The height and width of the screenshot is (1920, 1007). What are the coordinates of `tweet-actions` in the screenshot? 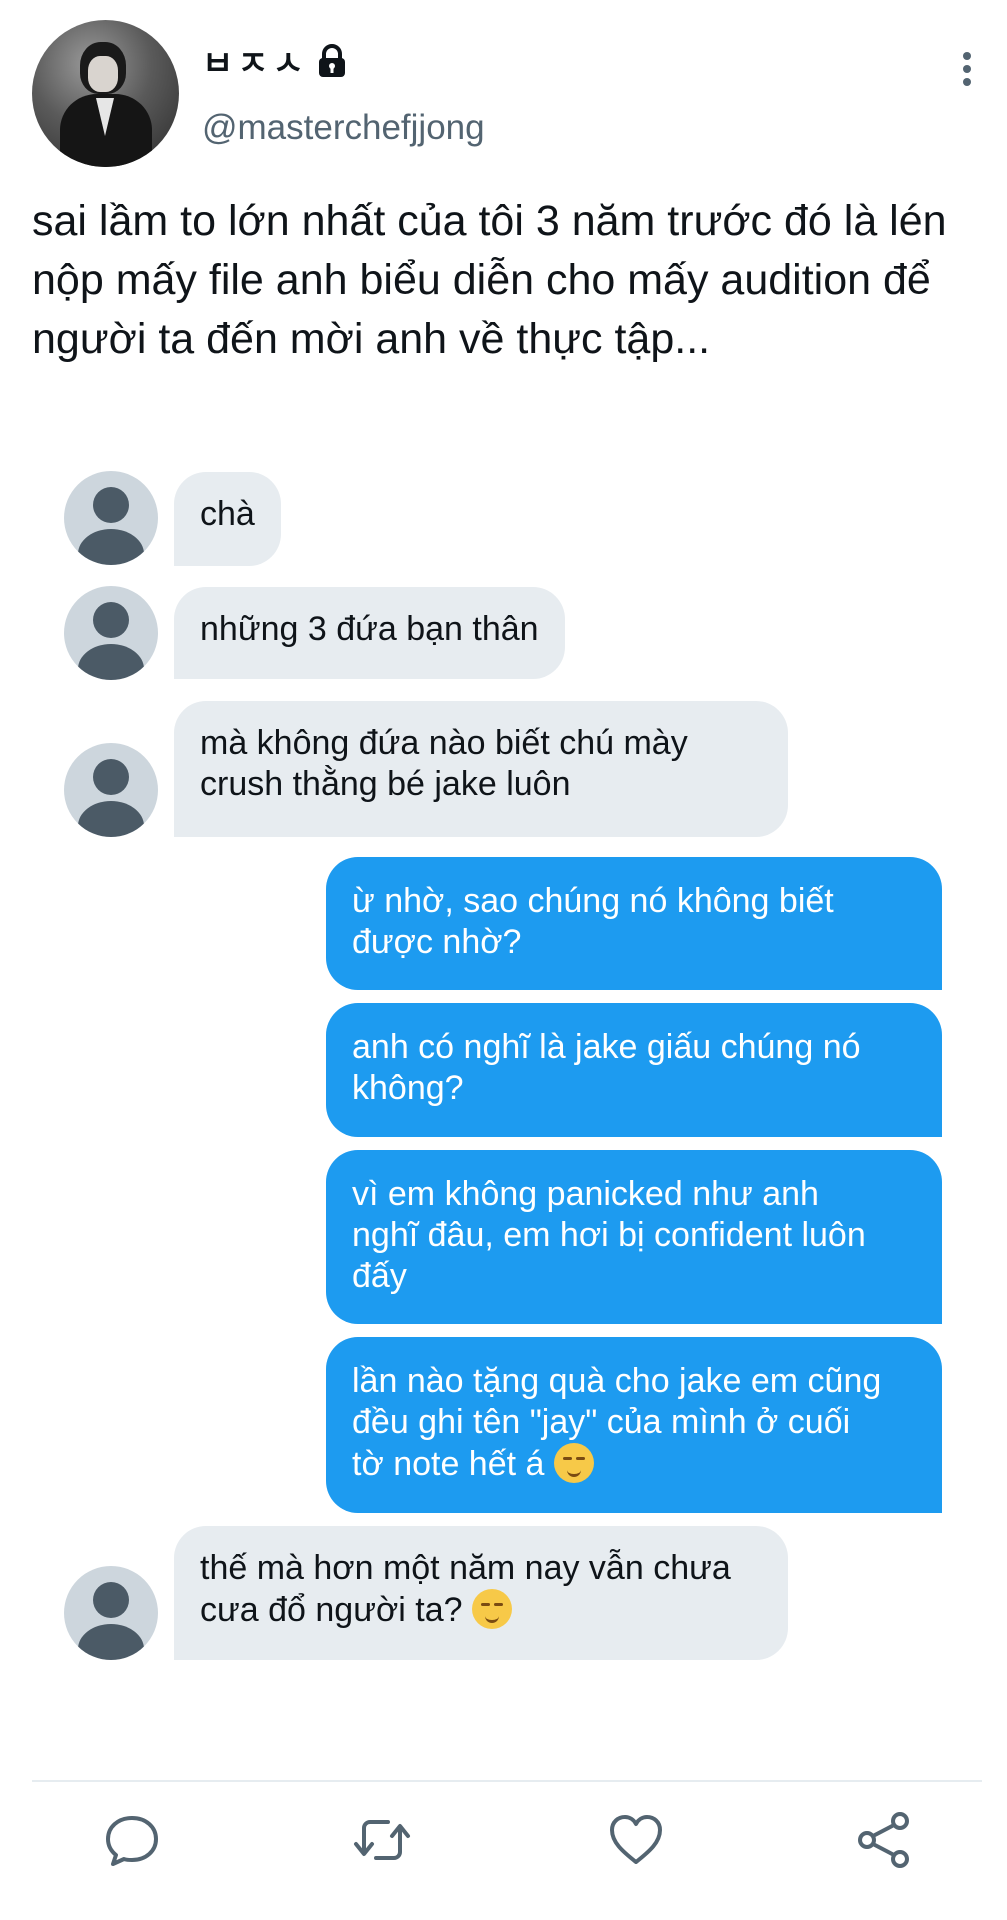 It's located at (503, 1848).